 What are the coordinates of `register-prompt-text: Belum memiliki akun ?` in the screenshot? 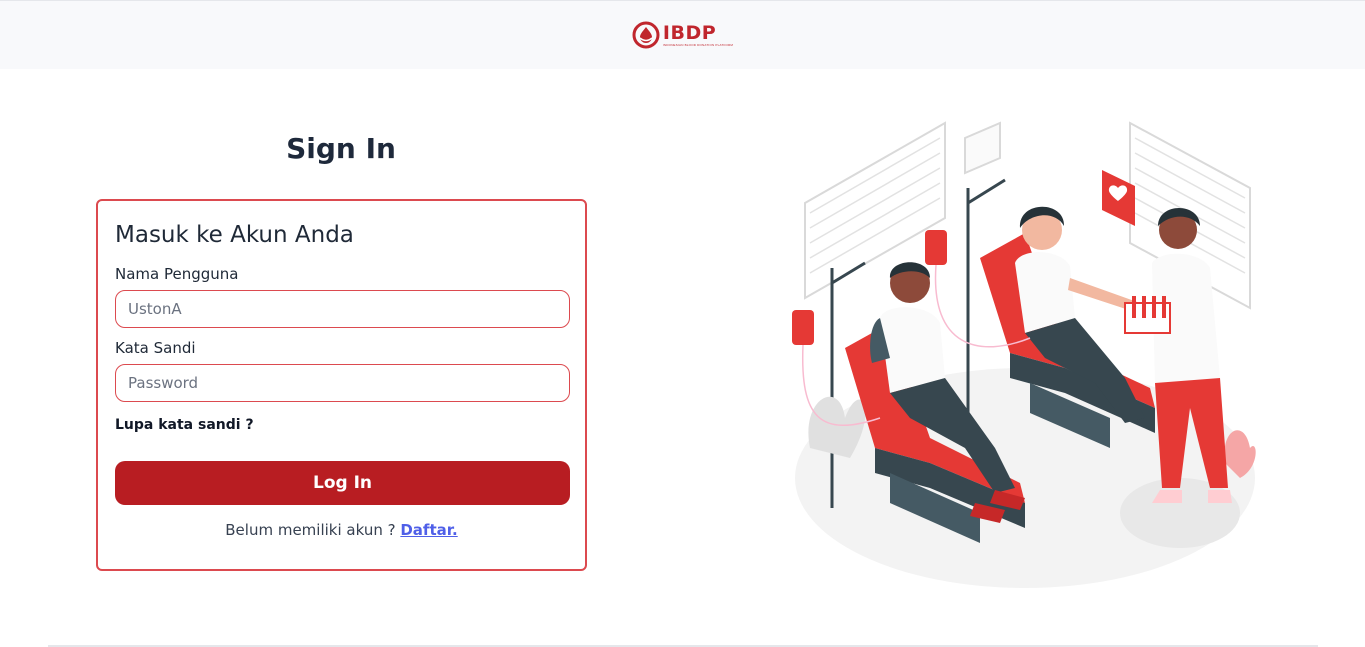 It's located at (310, 530).